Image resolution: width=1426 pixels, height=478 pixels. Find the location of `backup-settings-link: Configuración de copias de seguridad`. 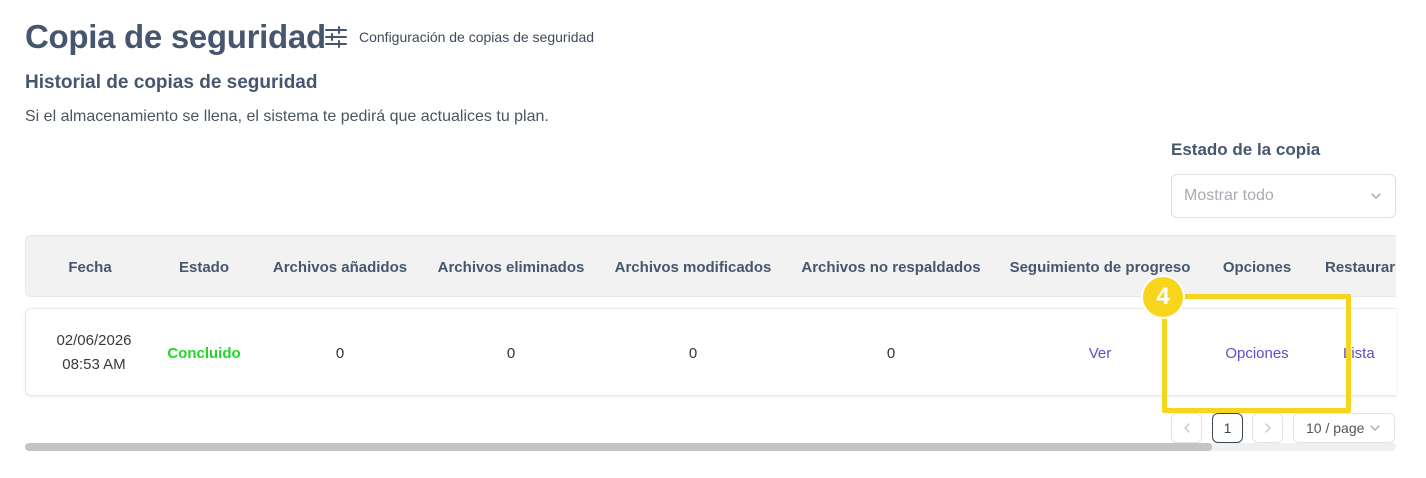

backup-settings-link: Configuración de copias de seguridad is located at coordinates (459, 37).